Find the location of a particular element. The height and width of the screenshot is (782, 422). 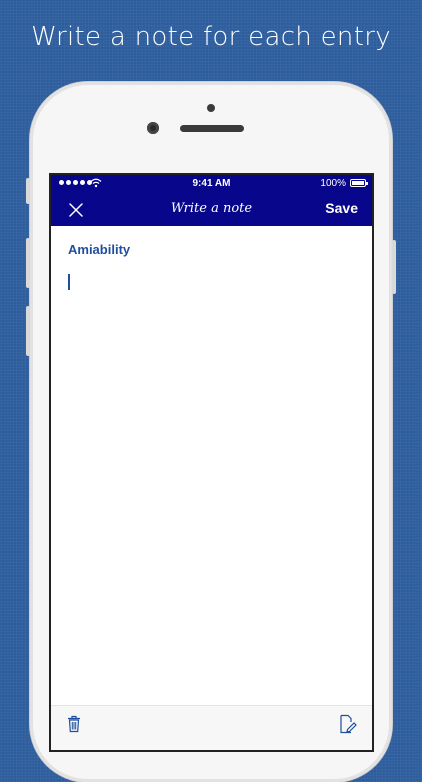

front-camera is located at coordinates (153, 128).